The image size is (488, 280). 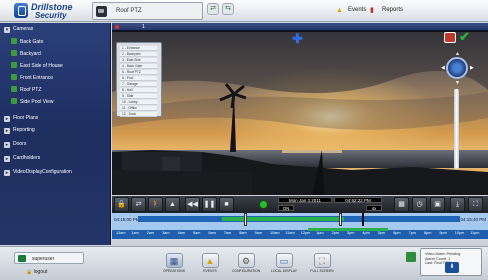 I want to click on speed-right: 4x, so click(x=374, y=208).